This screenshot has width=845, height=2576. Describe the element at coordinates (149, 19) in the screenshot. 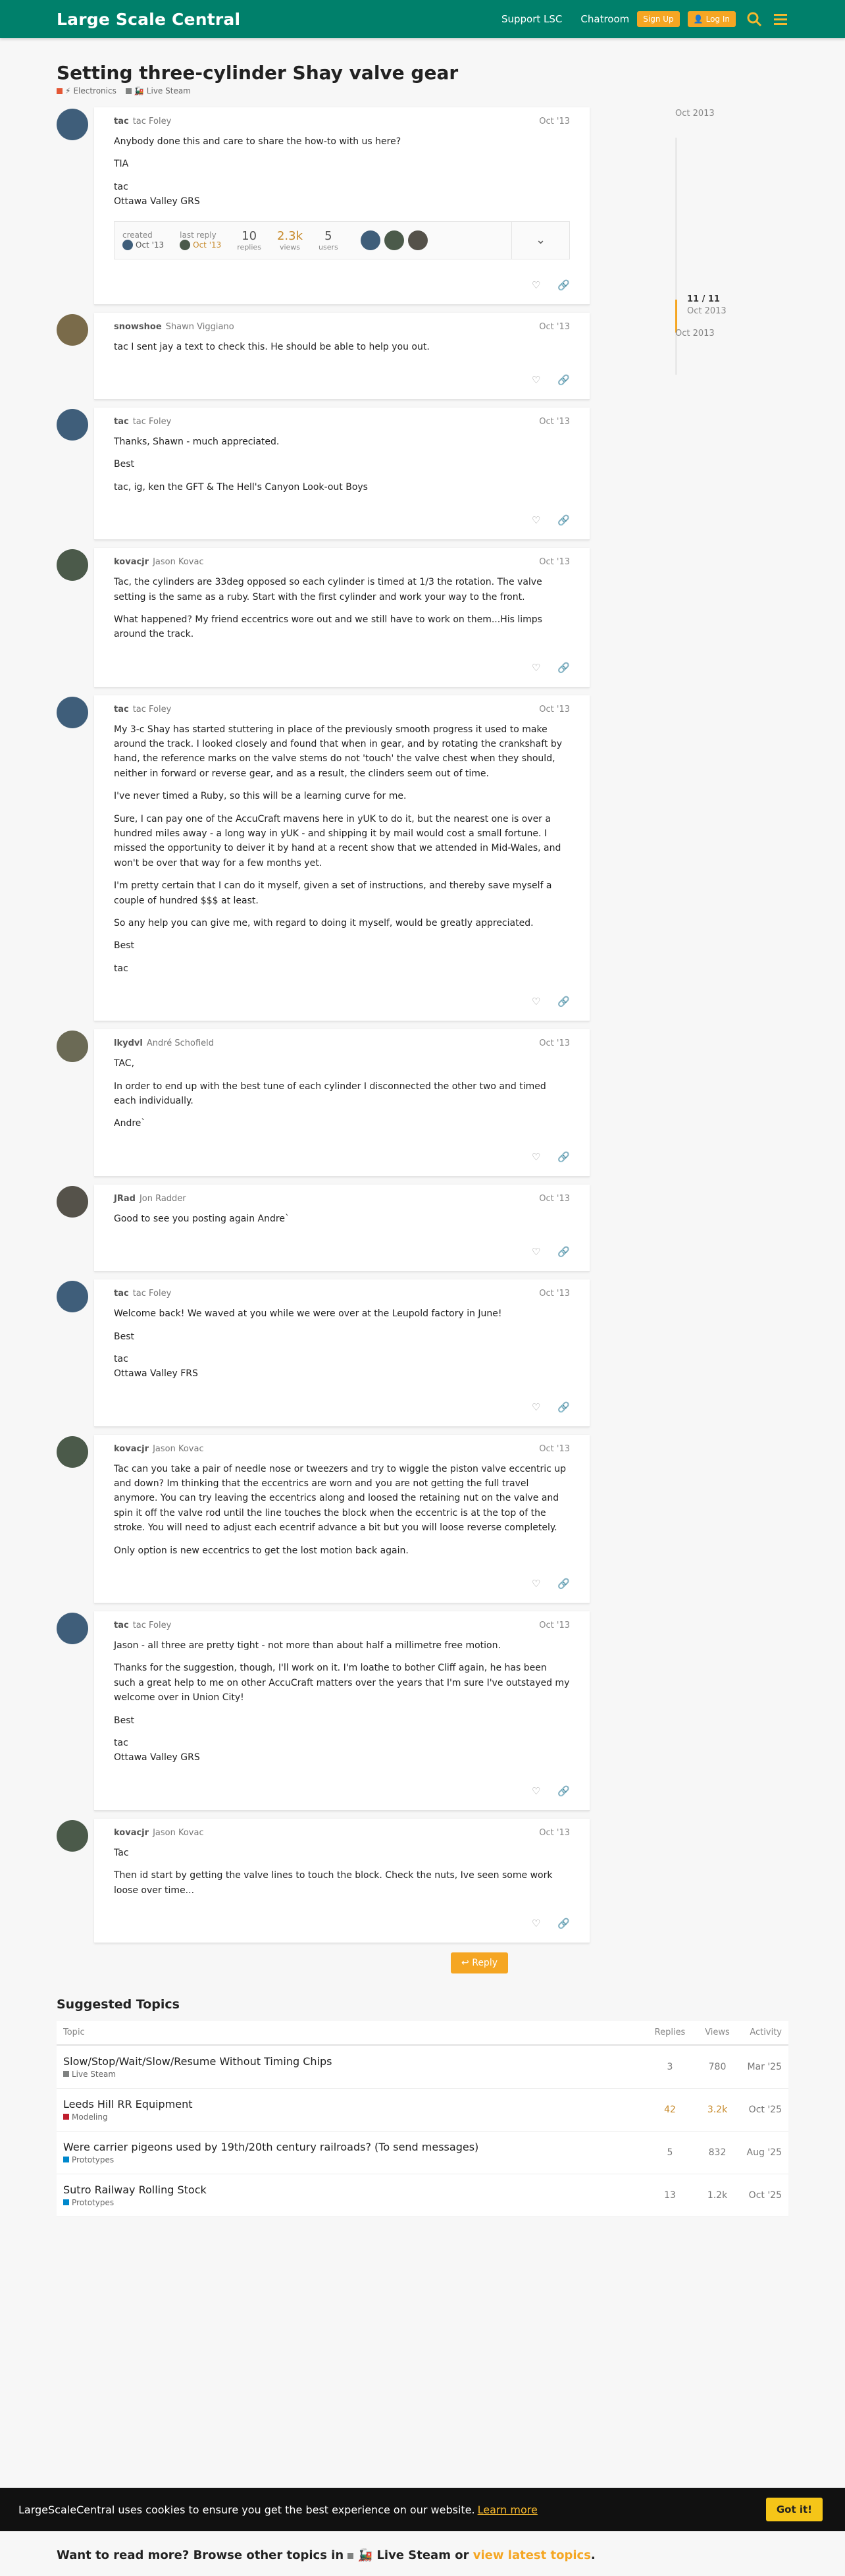

I see `site-logo: Large Scale Central` at that location.